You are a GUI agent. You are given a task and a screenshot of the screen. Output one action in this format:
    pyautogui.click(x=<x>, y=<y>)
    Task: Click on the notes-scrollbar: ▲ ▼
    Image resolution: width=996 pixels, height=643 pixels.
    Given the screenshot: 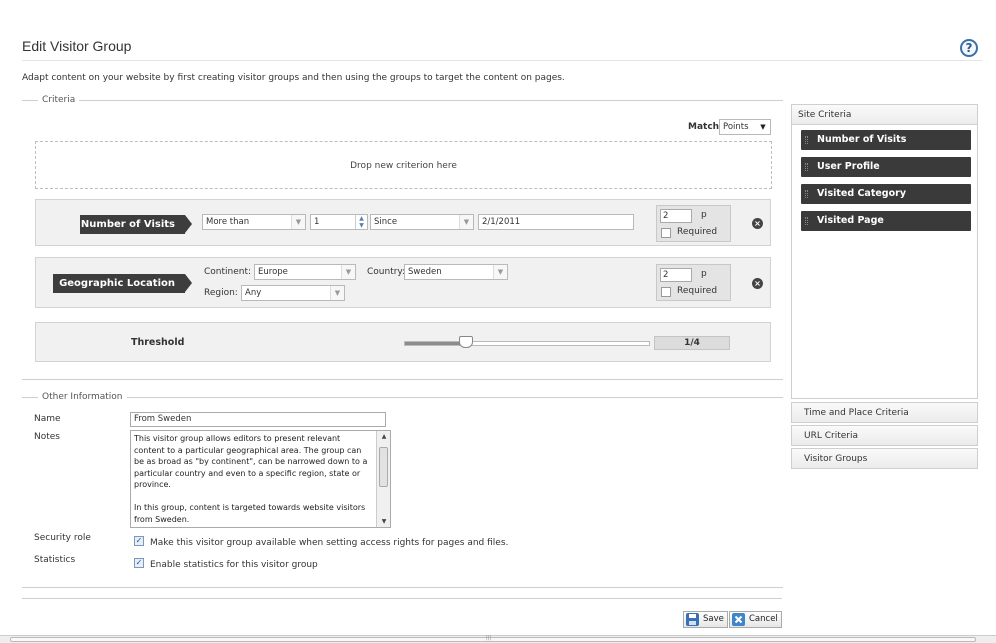 What is the action you would take?
    pyautogui.click(x=383, y=479)
    